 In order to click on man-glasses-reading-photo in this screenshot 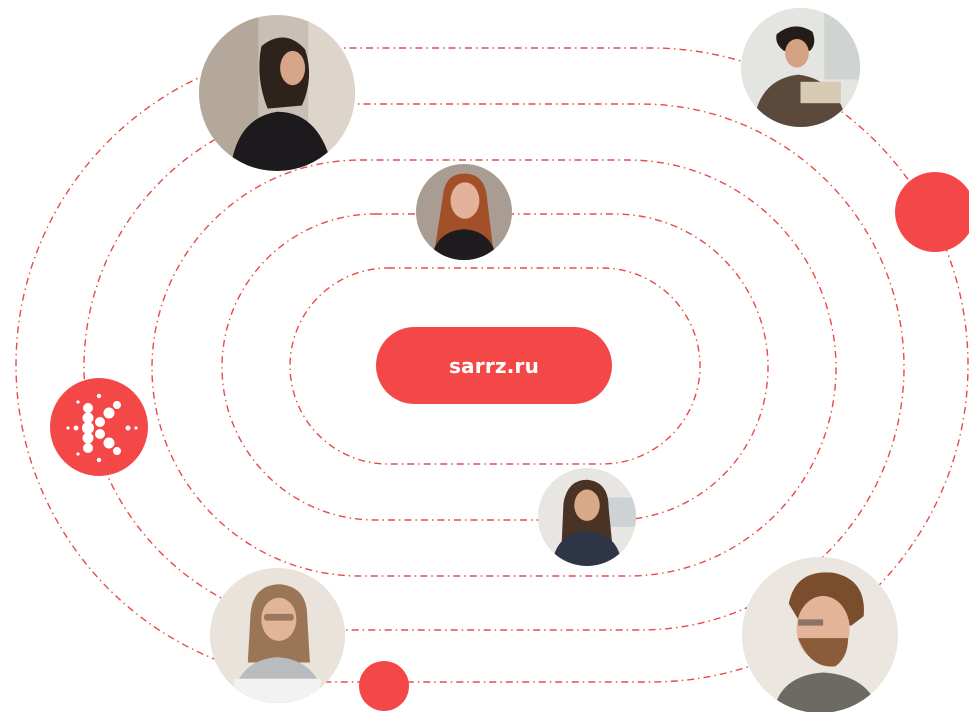, I will do `click(800, 67)`.